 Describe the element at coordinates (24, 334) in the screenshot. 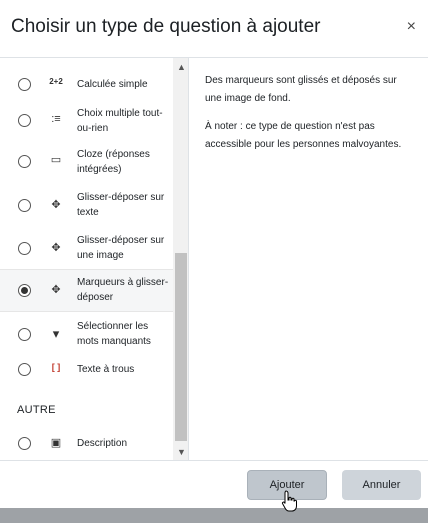

I see `radio-select-missing-words` at that location.